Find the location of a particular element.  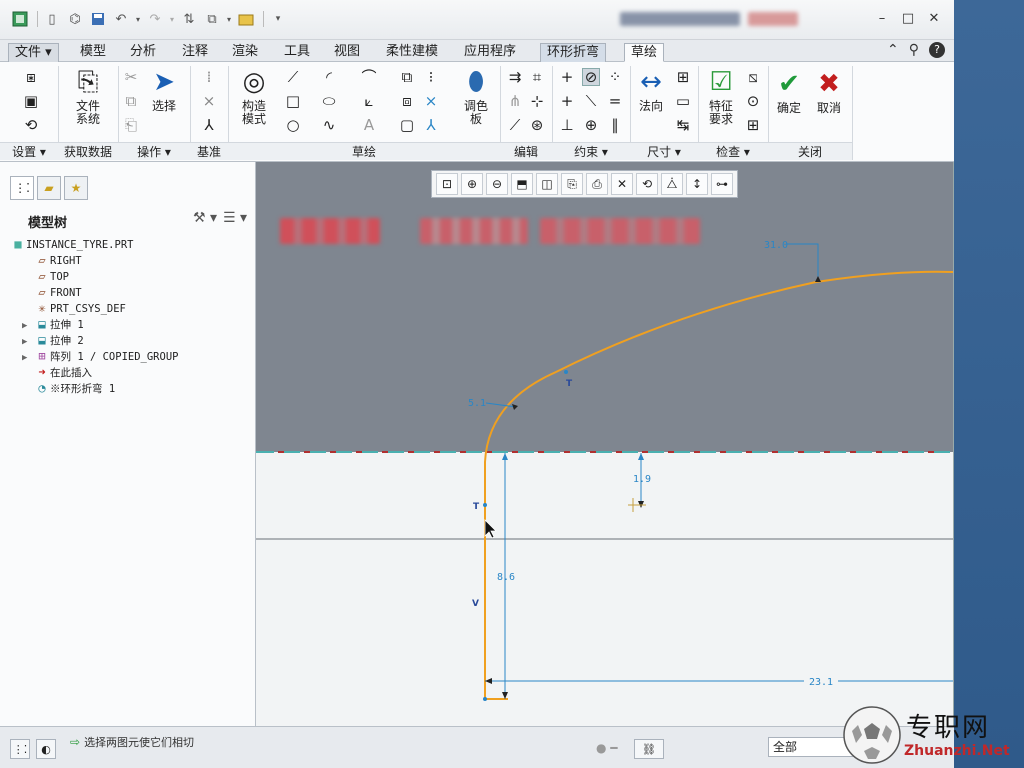

midpoint-constraint-icon: ⟍ is located at coordinates (591, 101).